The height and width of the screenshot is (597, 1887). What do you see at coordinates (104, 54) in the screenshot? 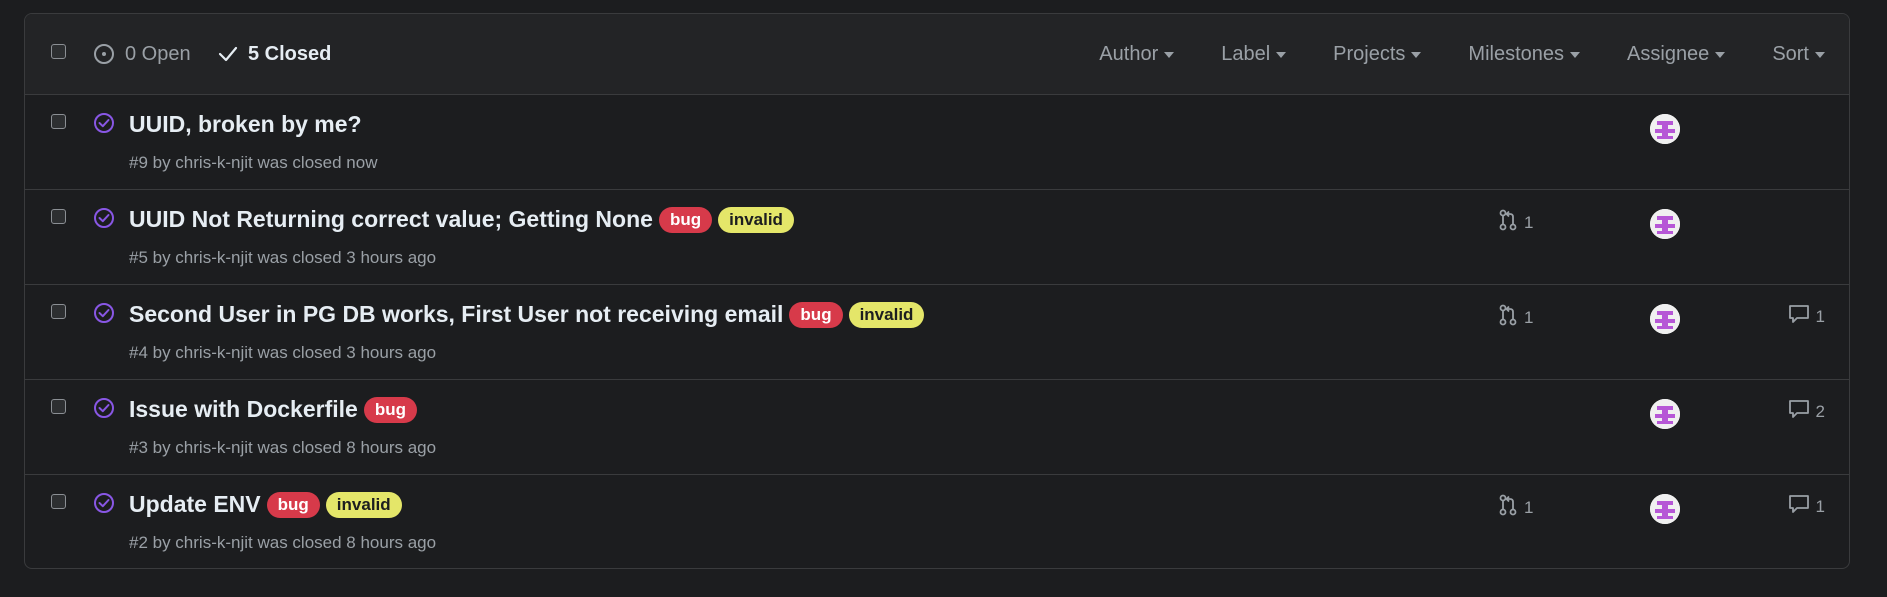
I see `issue-open-icon` at bounding box center [104, 54].